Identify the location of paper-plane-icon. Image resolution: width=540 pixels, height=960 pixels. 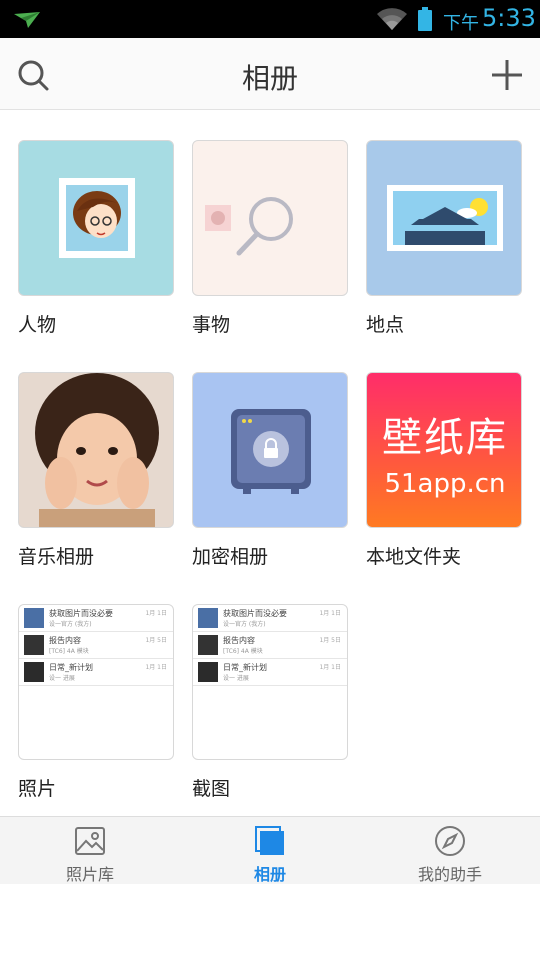
(27, 20).